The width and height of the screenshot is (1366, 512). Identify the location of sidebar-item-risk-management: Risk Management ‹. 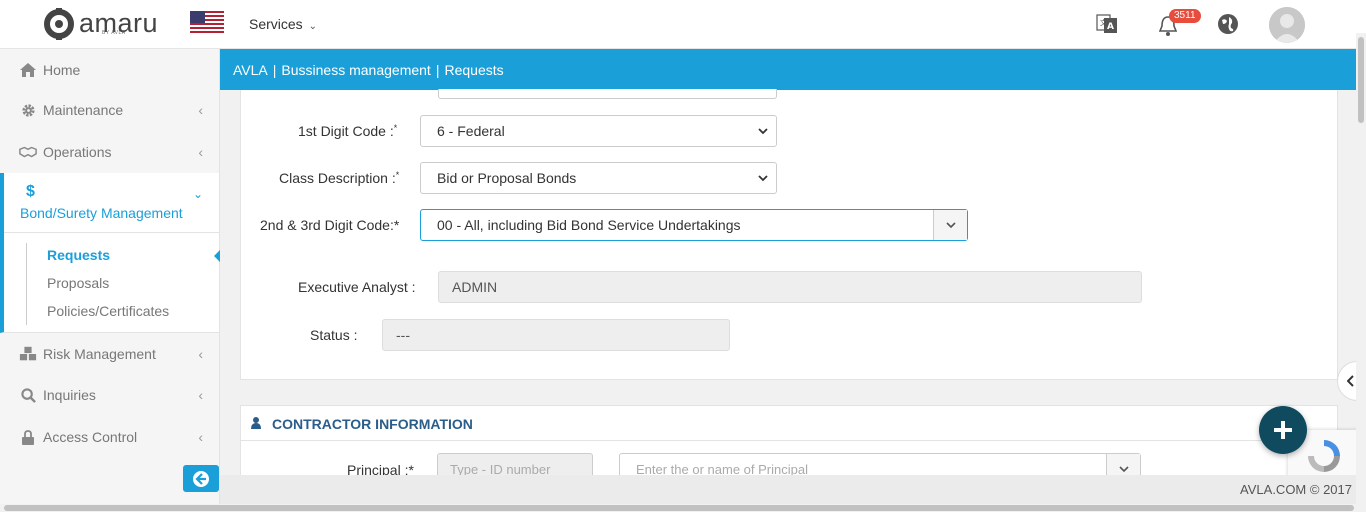
(109, 354).